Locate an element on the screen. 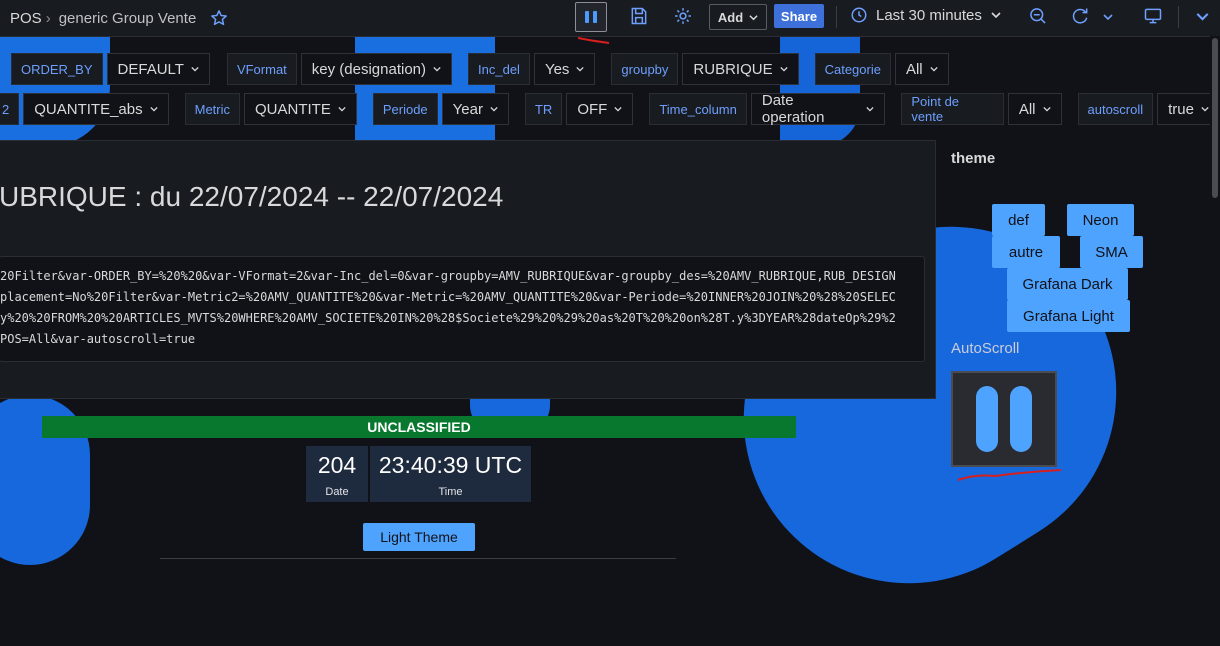 Image resolution: width=1220 pixels, height=646 pixels. variable-groupby: groupby RUBRIQUE is located at coordinates (704, 69).